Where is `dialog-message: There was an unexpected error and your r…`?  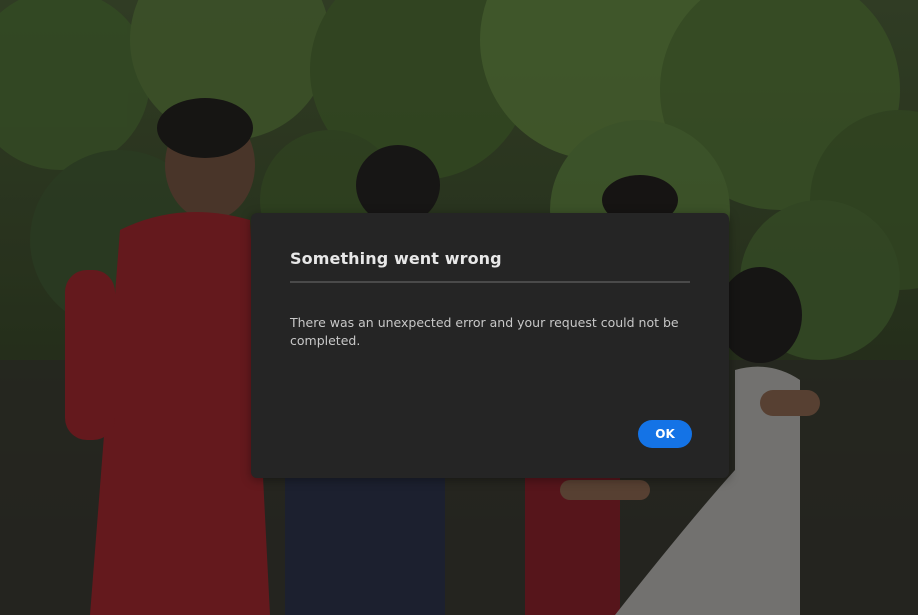 dialog-message: There was an unexpected error and your r… is located at coordinates (484, 331).